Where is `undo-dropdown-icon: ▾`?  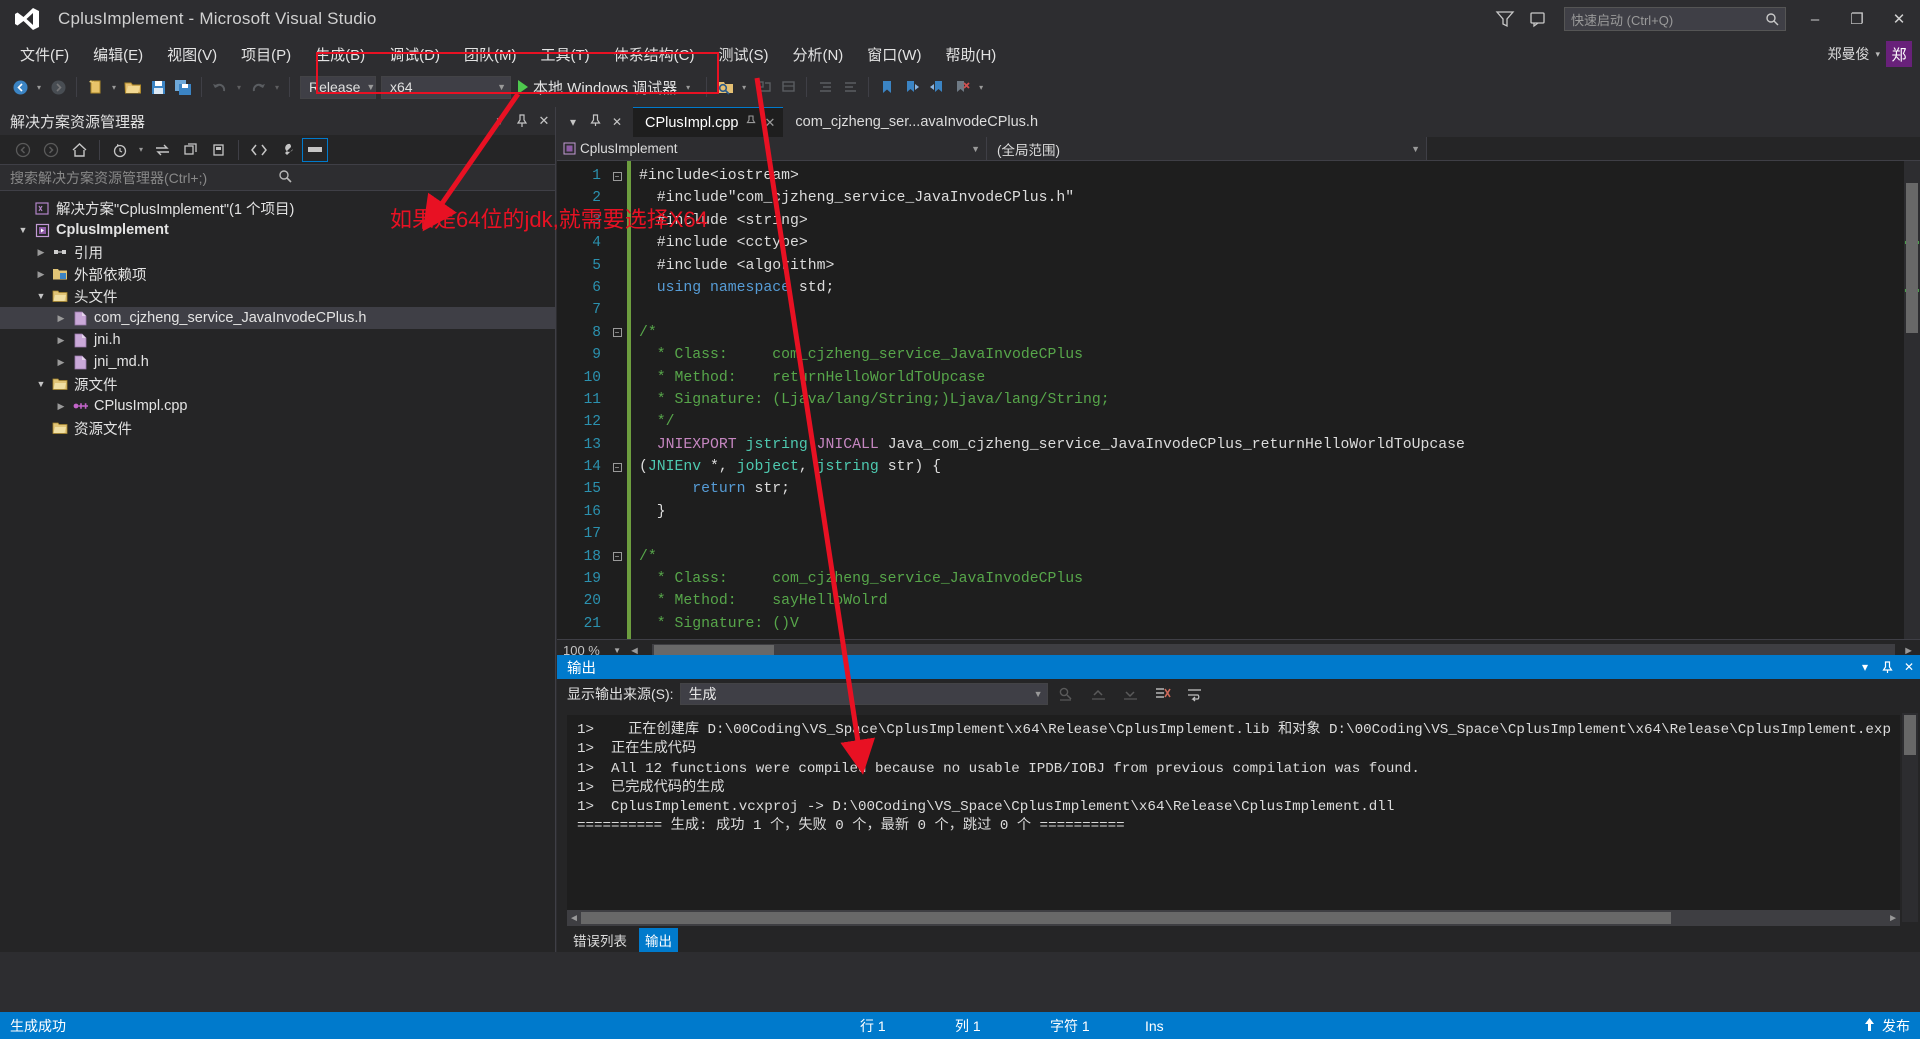 undo-dropdown-icon: ▾ is located at coordinates (239, 87).